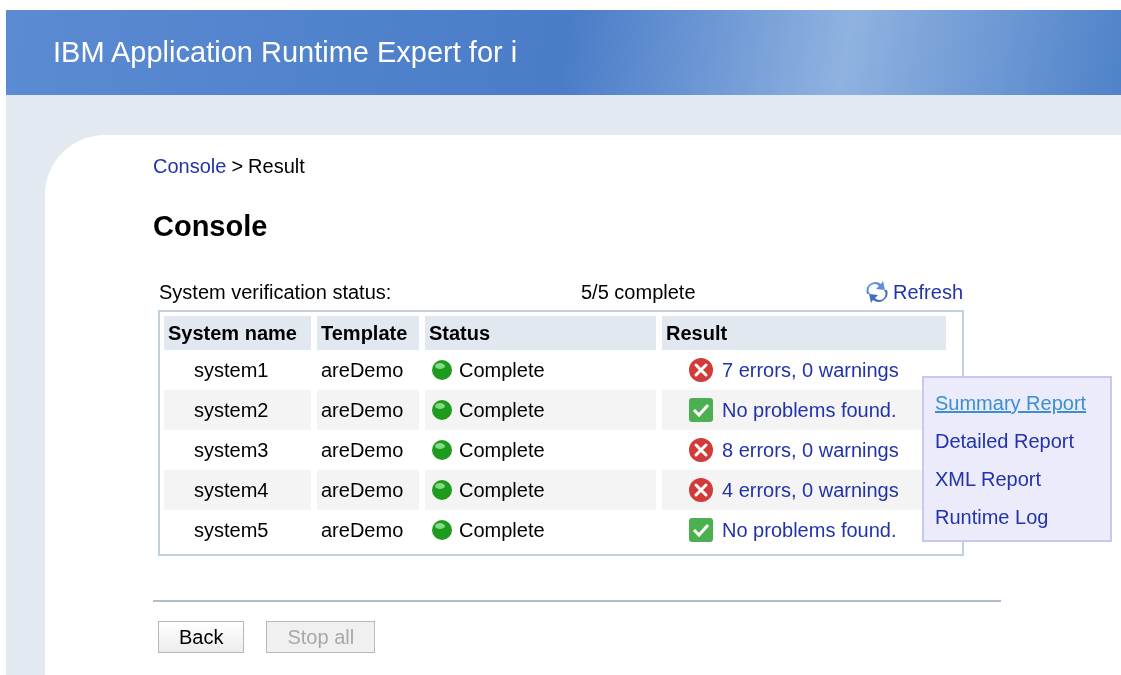 This screenshot has width=1121, height=675. Describe the element at coordinates (211, 226) in the screenshot. I see `page-heading: Console` at that location.